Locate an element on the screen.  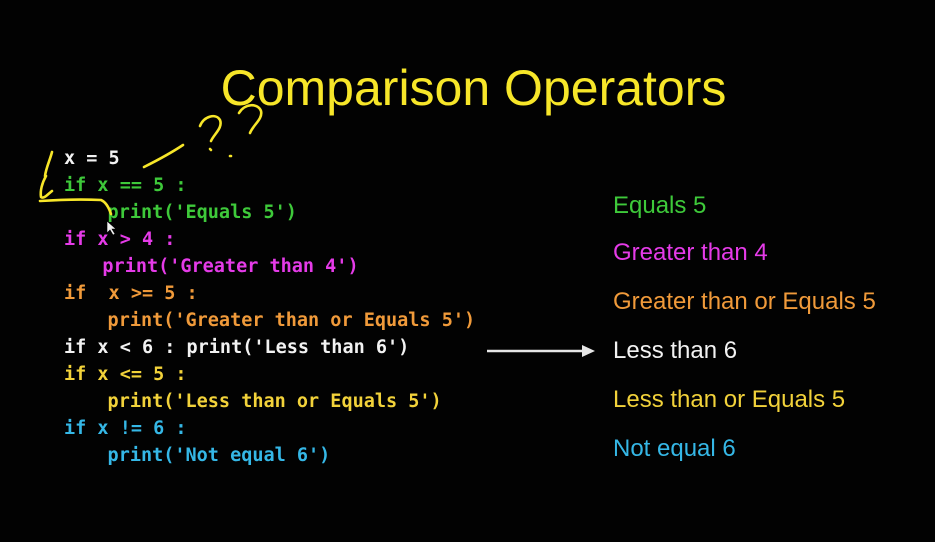
code-line: if x > 4 : is located at coordinates (120, 239).